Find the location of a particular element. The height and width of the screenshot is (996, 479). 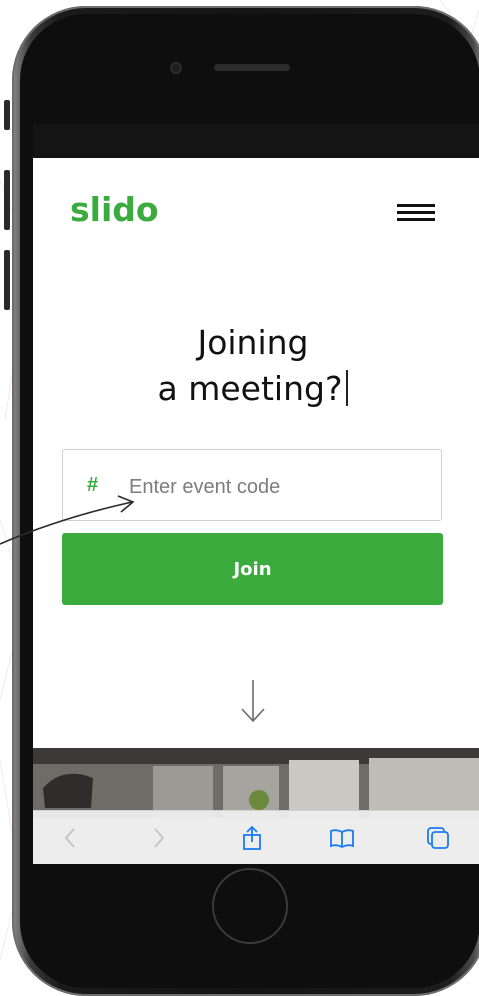

event-code-input is located at coordinates (279, 487).